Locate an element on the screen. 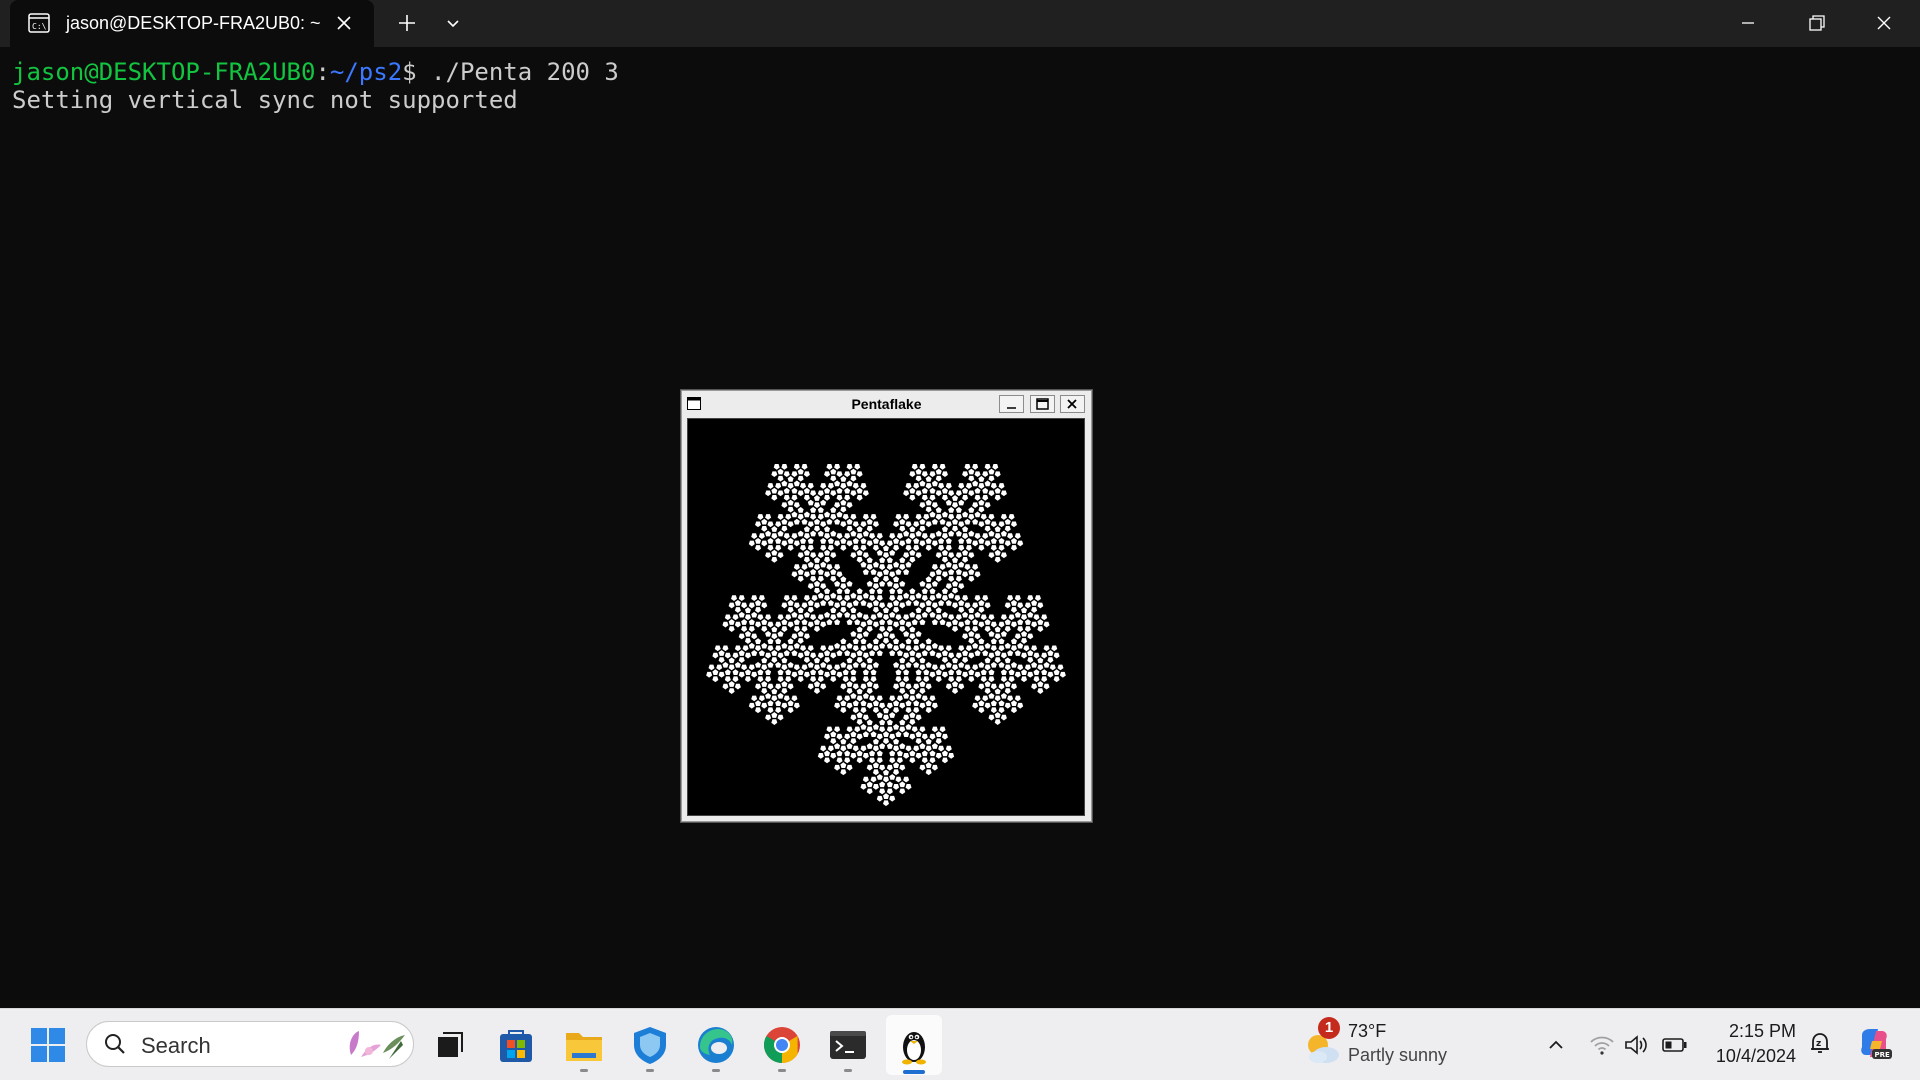  edge-icon is located at coordinates (716, 1045).